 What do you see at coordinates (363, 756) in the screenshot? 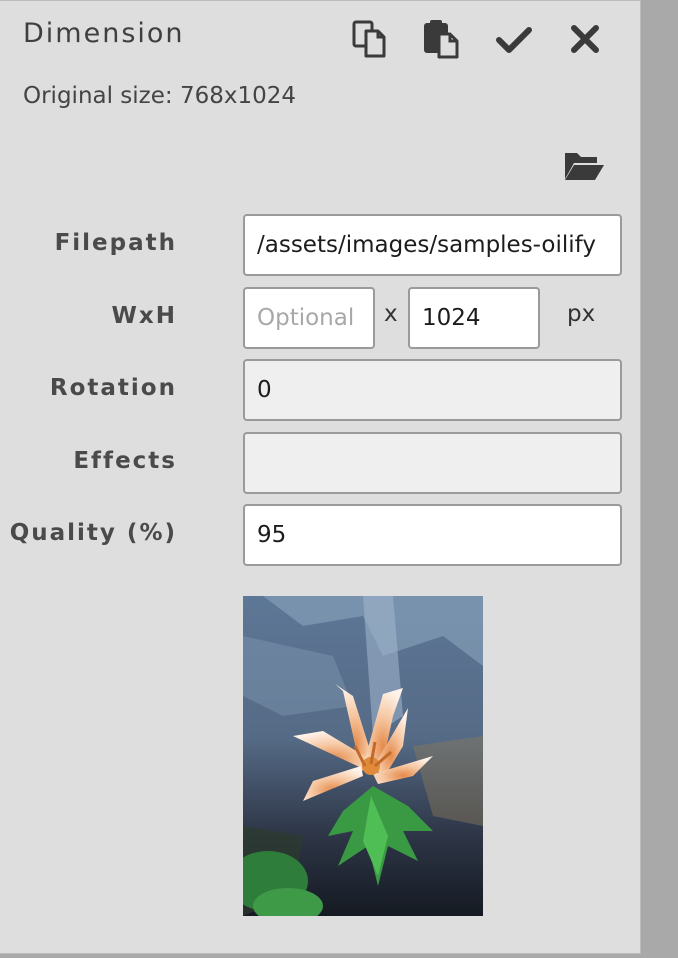
I see `image-preview` at bounding box center [363, 756].